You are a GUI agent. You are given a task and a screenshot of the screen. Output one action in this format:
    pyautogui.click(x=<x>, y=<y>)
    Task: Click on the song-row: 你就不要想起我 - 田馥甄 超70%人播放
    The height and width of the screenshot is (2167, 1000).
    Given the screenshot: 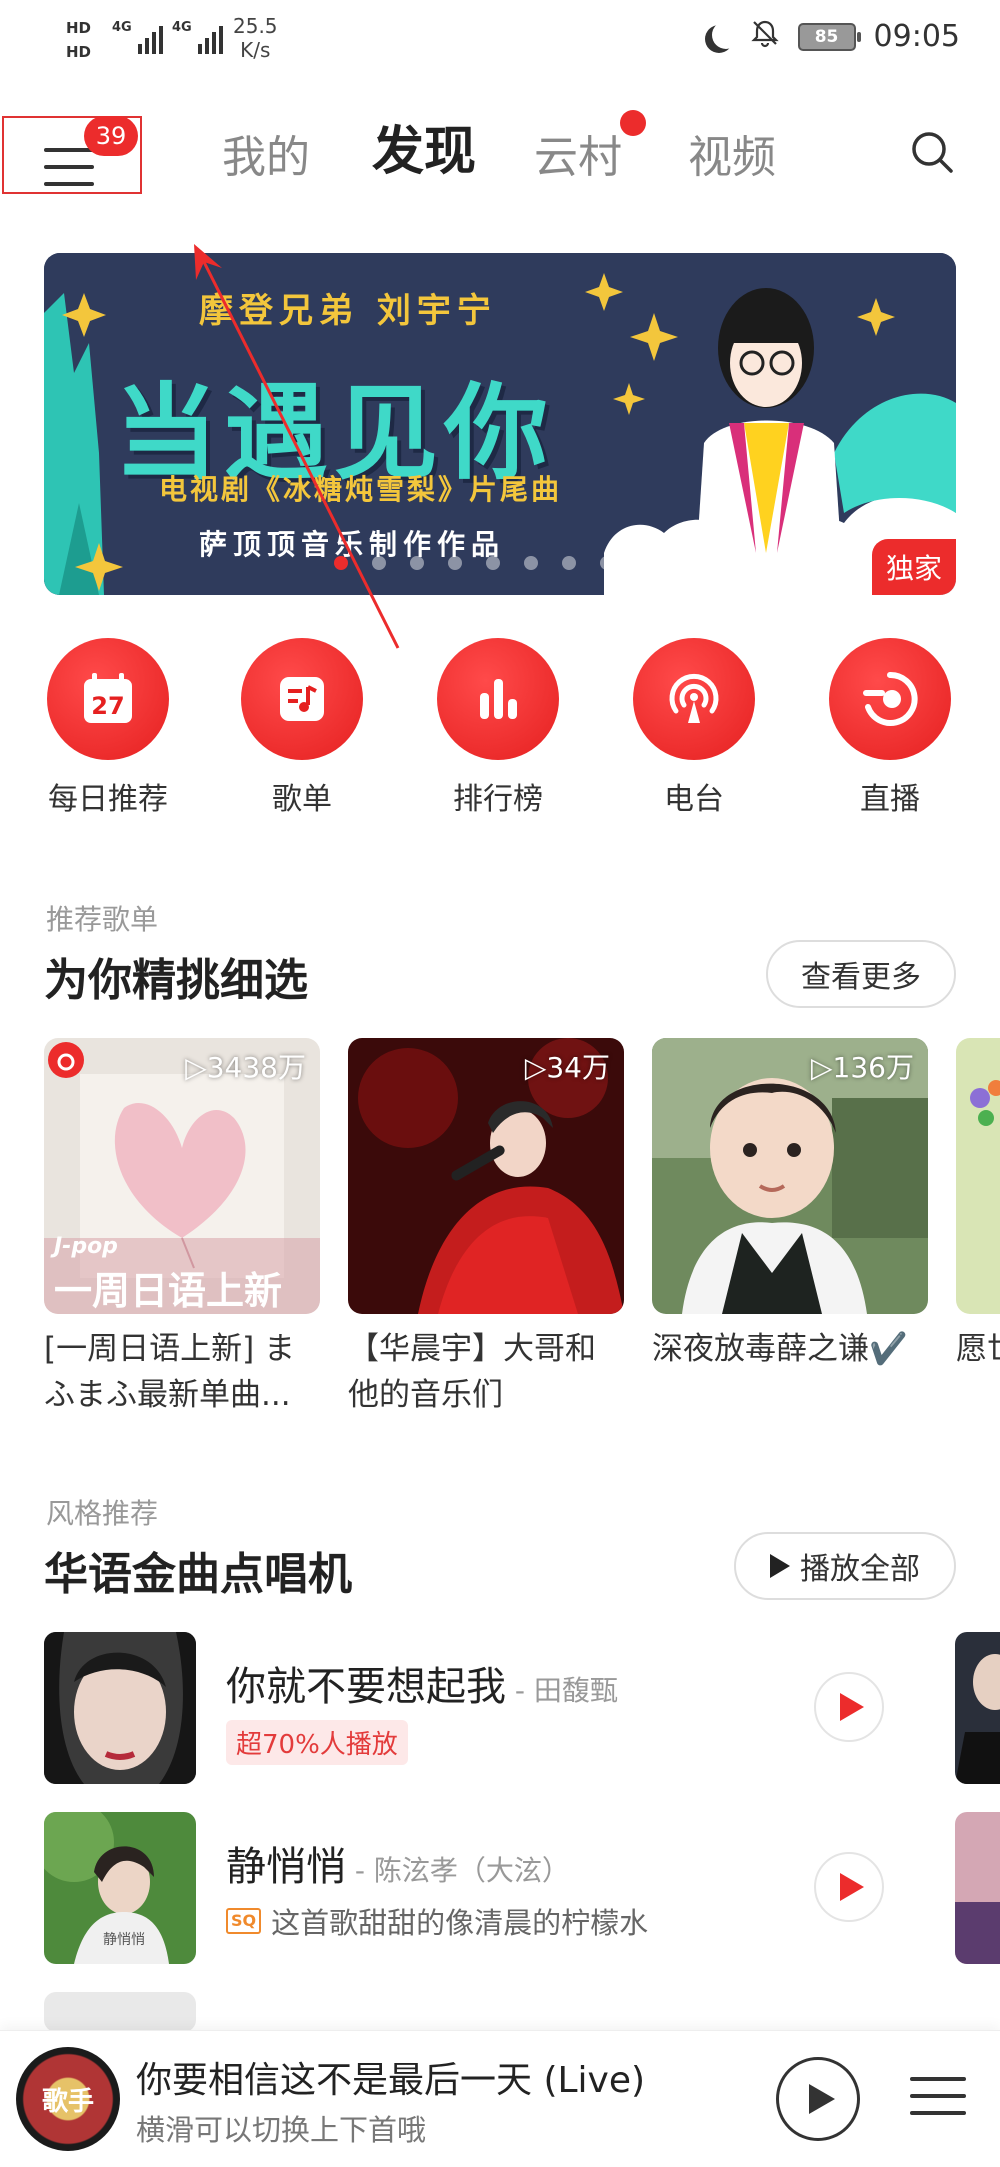 What is the action you would take?
    pyautogui.click(x=499, y=1708)
    